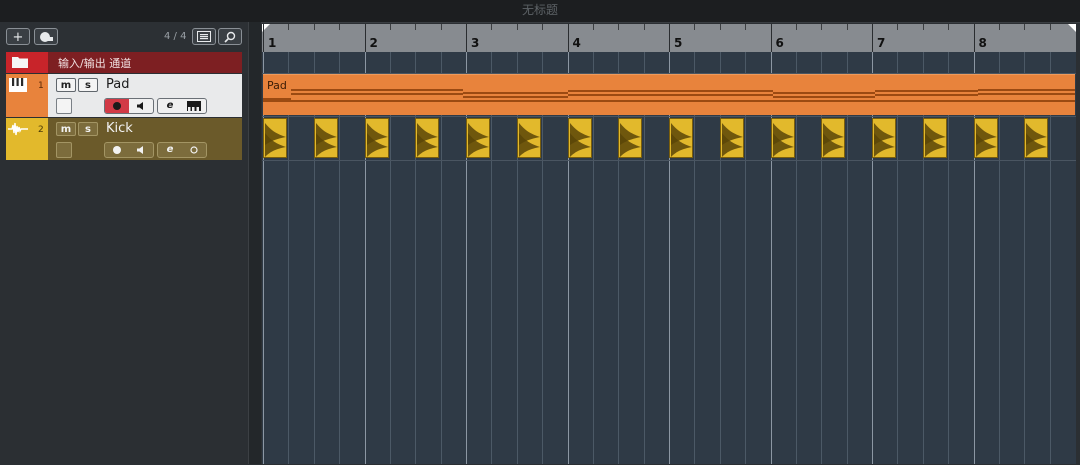 The width and height of the screenshot is (1080, 465). What do you see at coordinates (117, 106) in the screenshot?
I see `pad-record-button` at bounding box center [117, 106].